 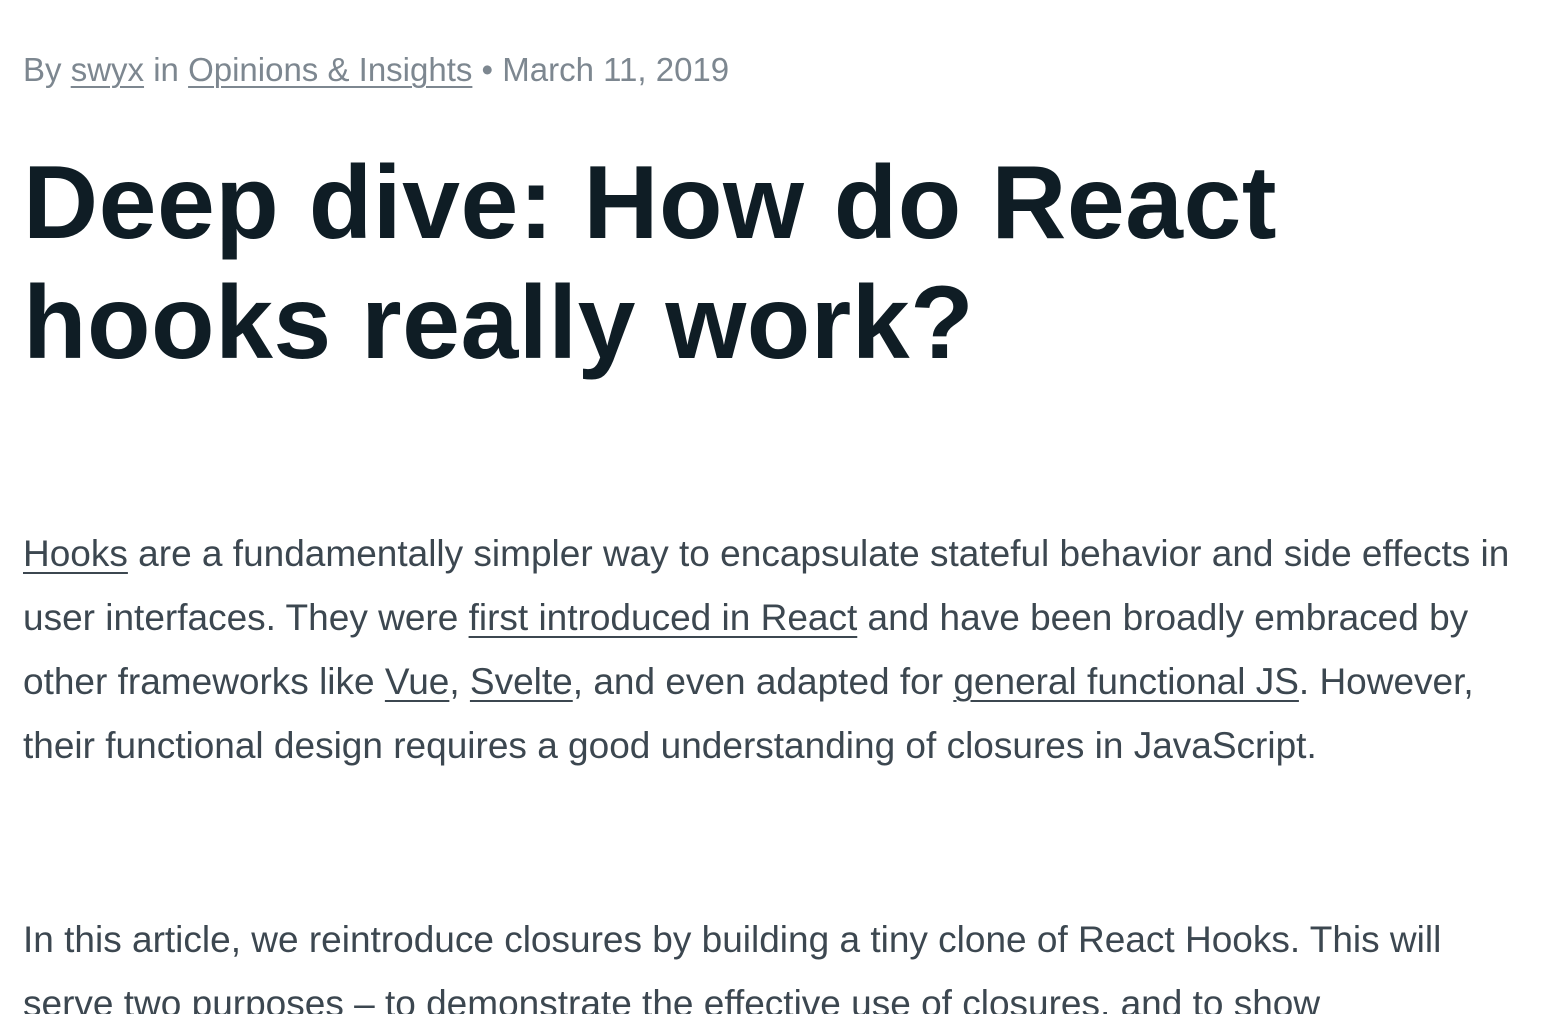 What do you see at coordinates (663, 617) in the screenshot?
I see `first-introduced-in-react-link: first introduced in React` at bounding box center [663, 617].